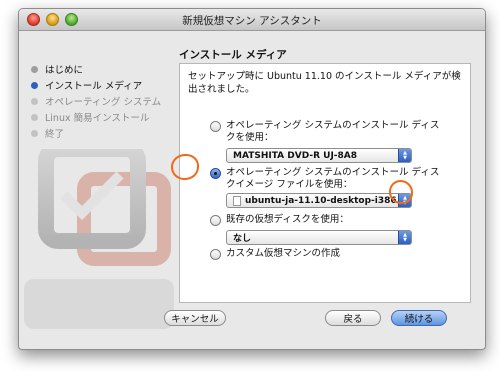 The width and height of the screenshot is (500, 377). What do you see at coordinates (401, 192) in the screenshot?
I see `annotation-circle-popup` at bounding box center [401, 192].